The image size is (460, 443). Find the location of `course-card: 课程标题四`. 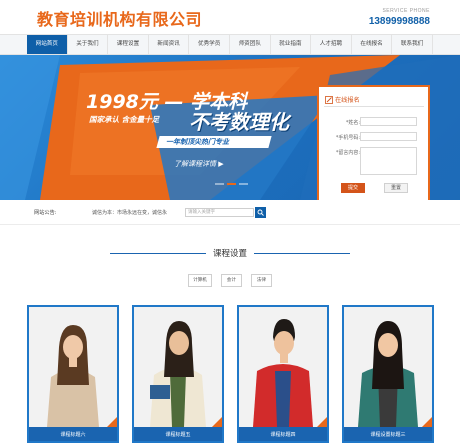

course-card: 课程标题四 is located at coordinates (283, 374).